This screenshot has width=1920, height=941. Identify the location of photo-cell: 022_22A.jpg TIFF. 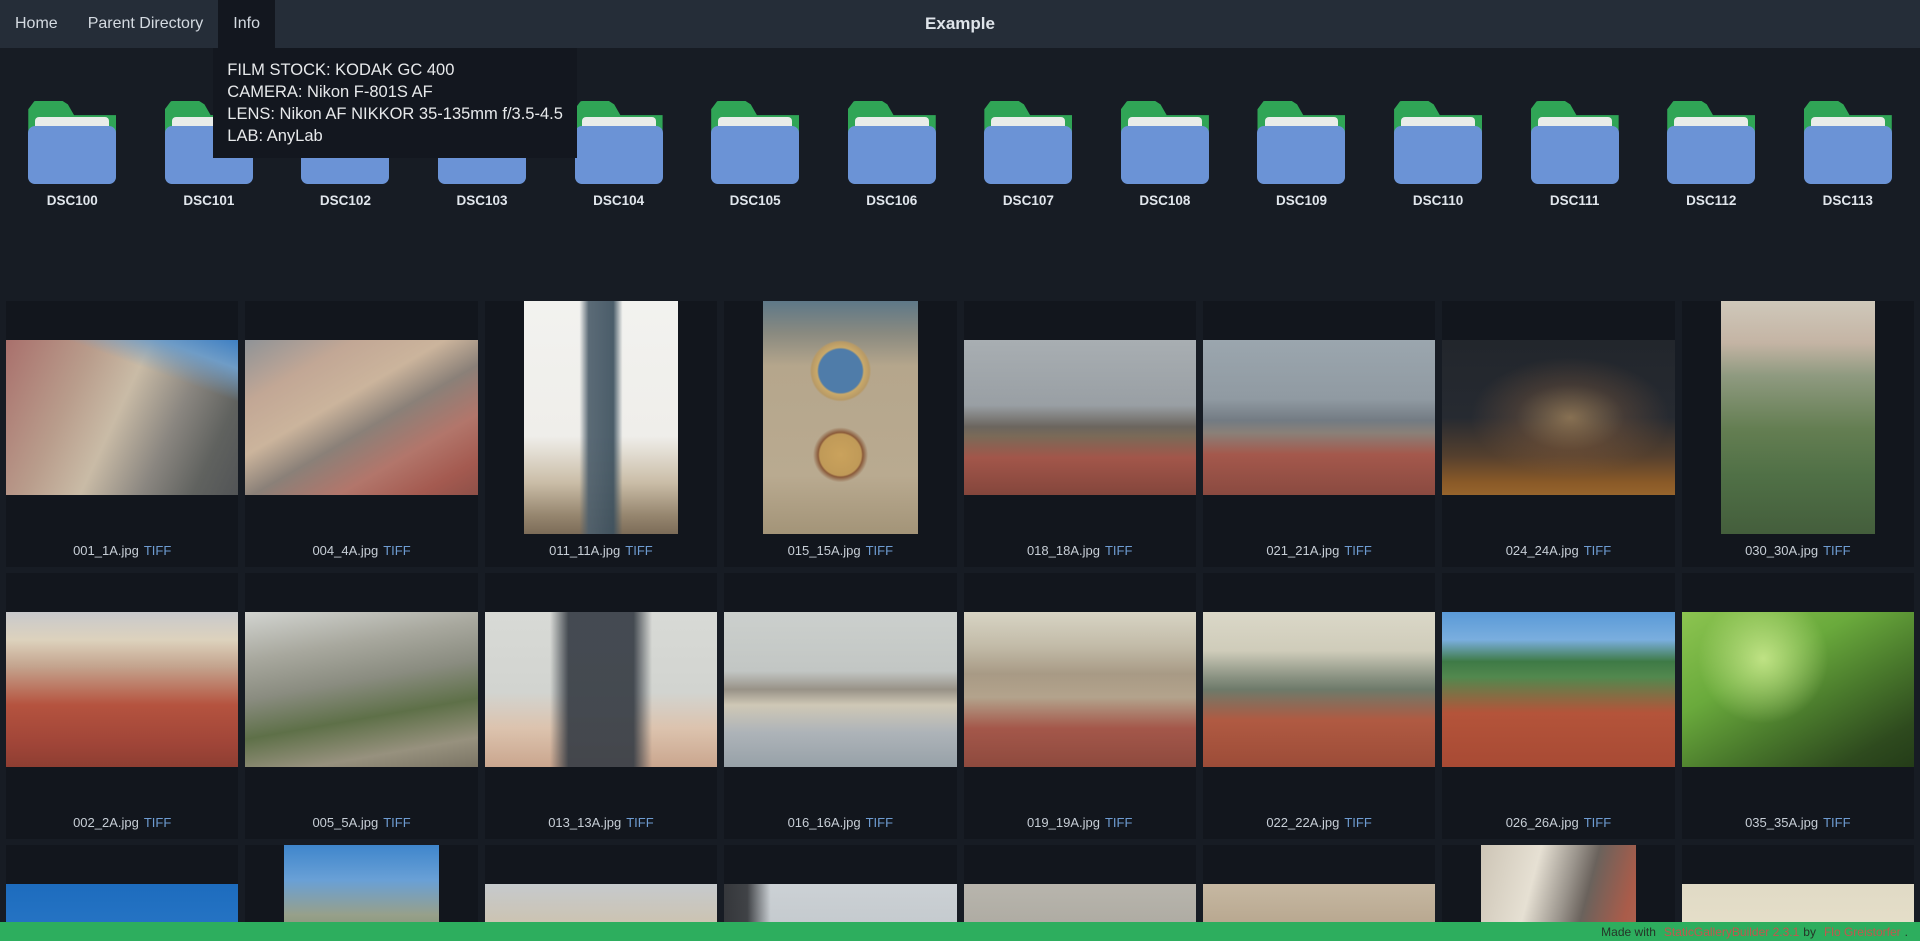
(1319, 706).